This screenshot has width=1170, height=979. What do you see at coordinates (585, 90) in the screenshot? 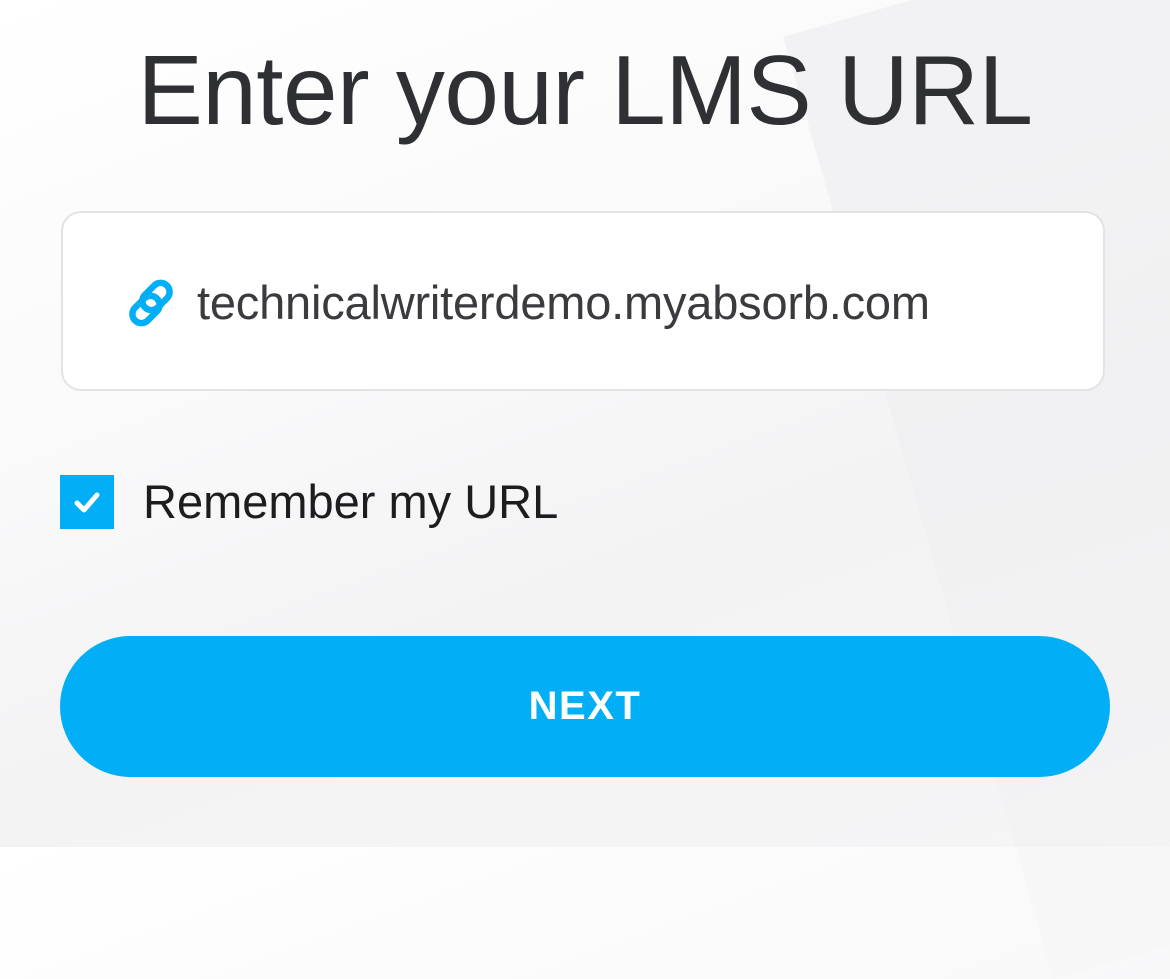
I see `page-title: Enter your LMS URL` at bounding box center [585, 90].